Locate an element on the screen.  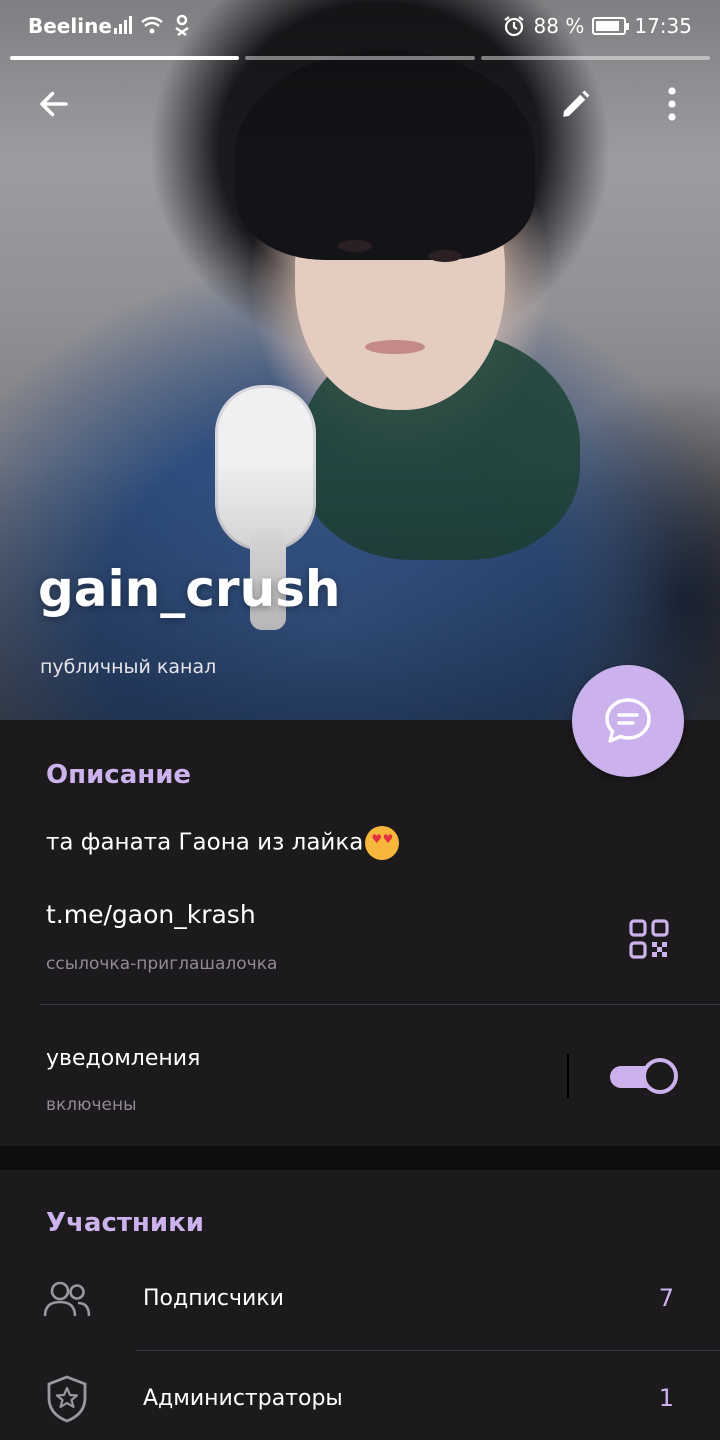
administrators-count: 1 is located at coordinates (666, 1398).